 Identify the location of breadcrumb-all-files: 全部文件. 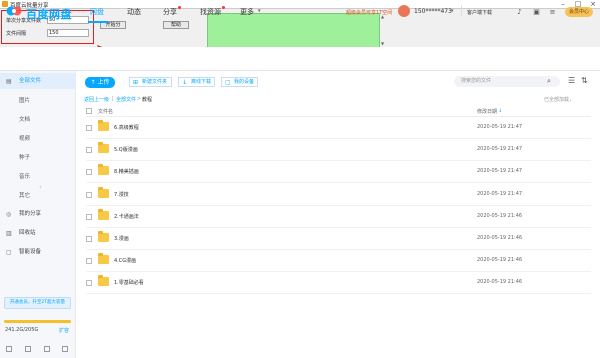
(126, 99).